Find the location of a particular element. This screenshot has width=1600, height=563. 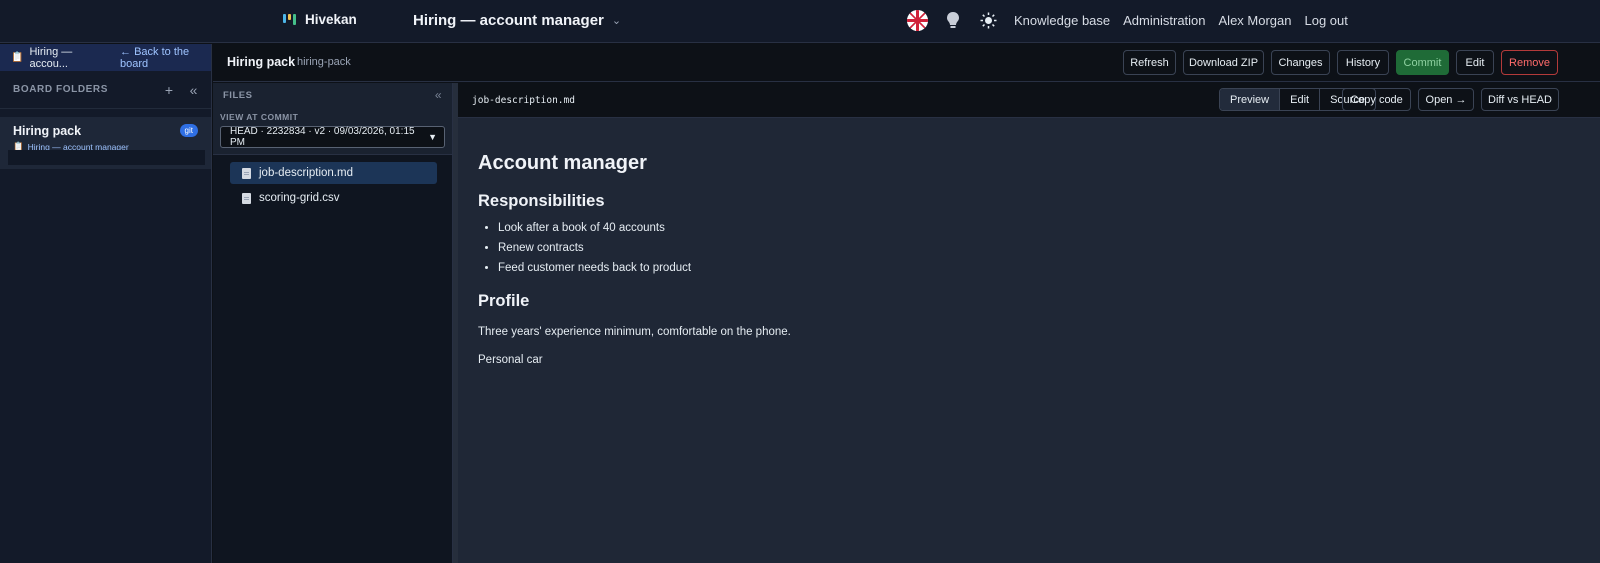

breadcrumb: 📋 Hiring — accou... ← Back to the board is located at coordinates (105, 57).